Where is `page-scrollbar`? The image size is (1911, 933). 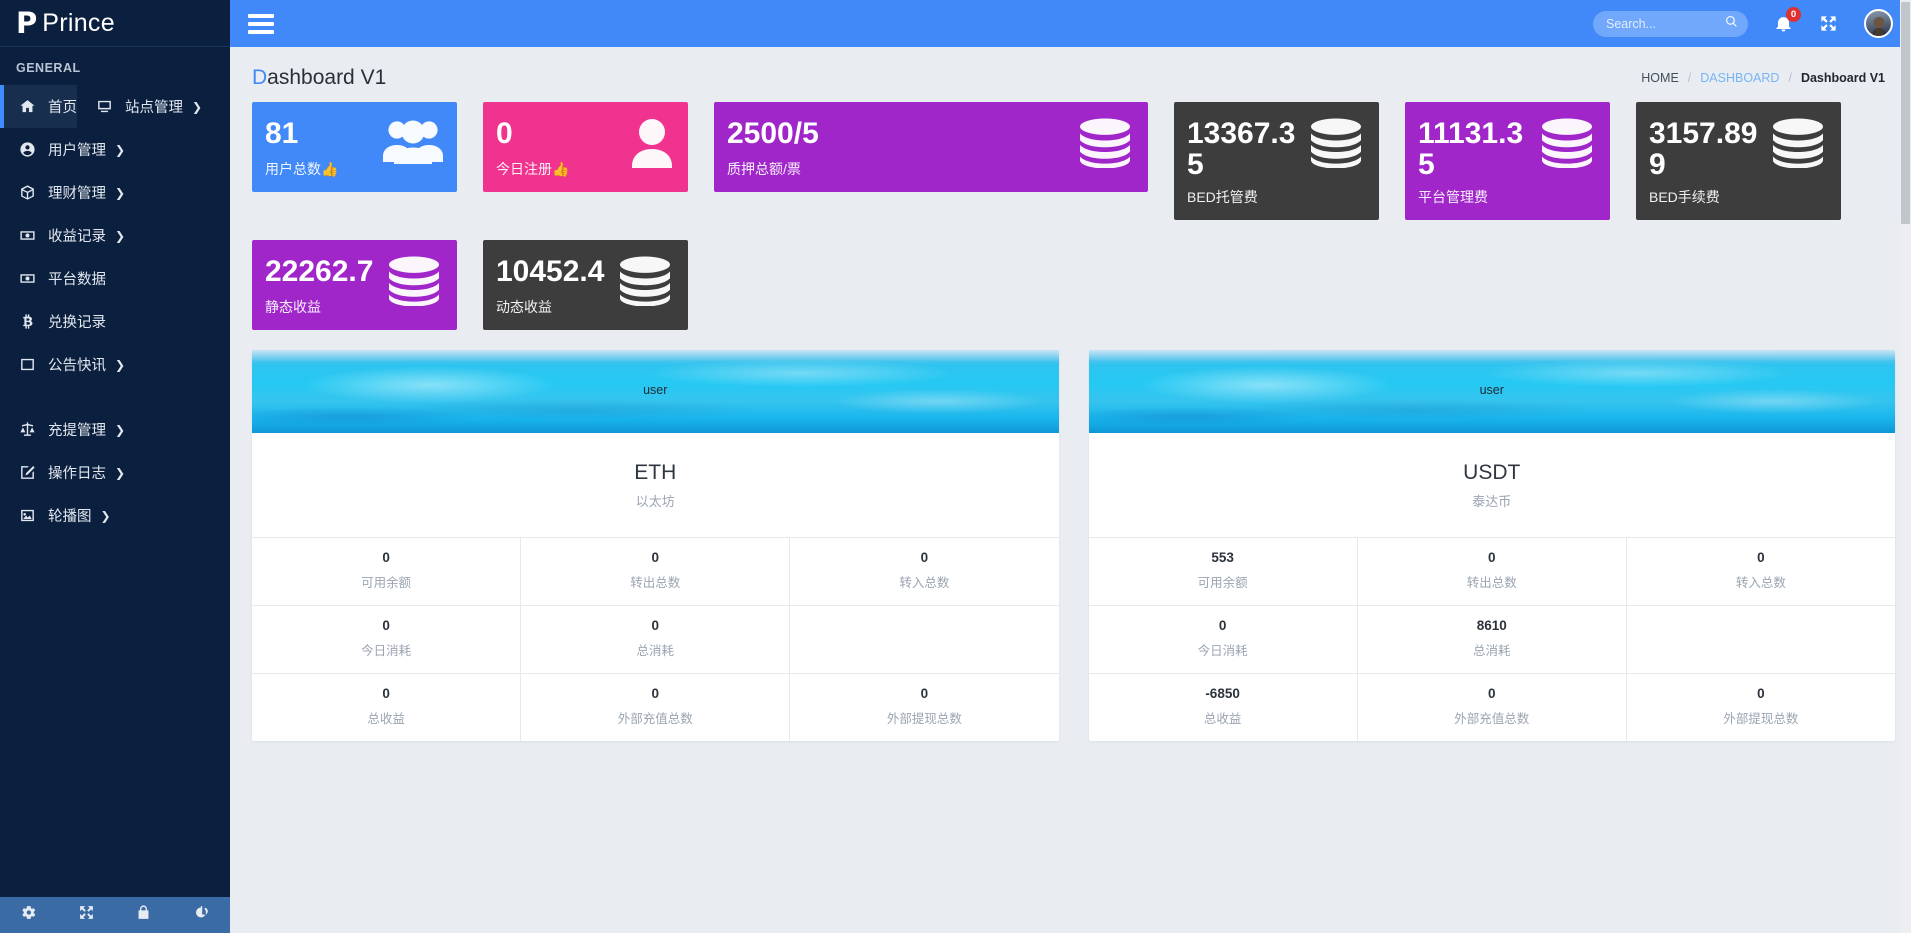
page-scrollbar is located at coordinates (1905, 466).